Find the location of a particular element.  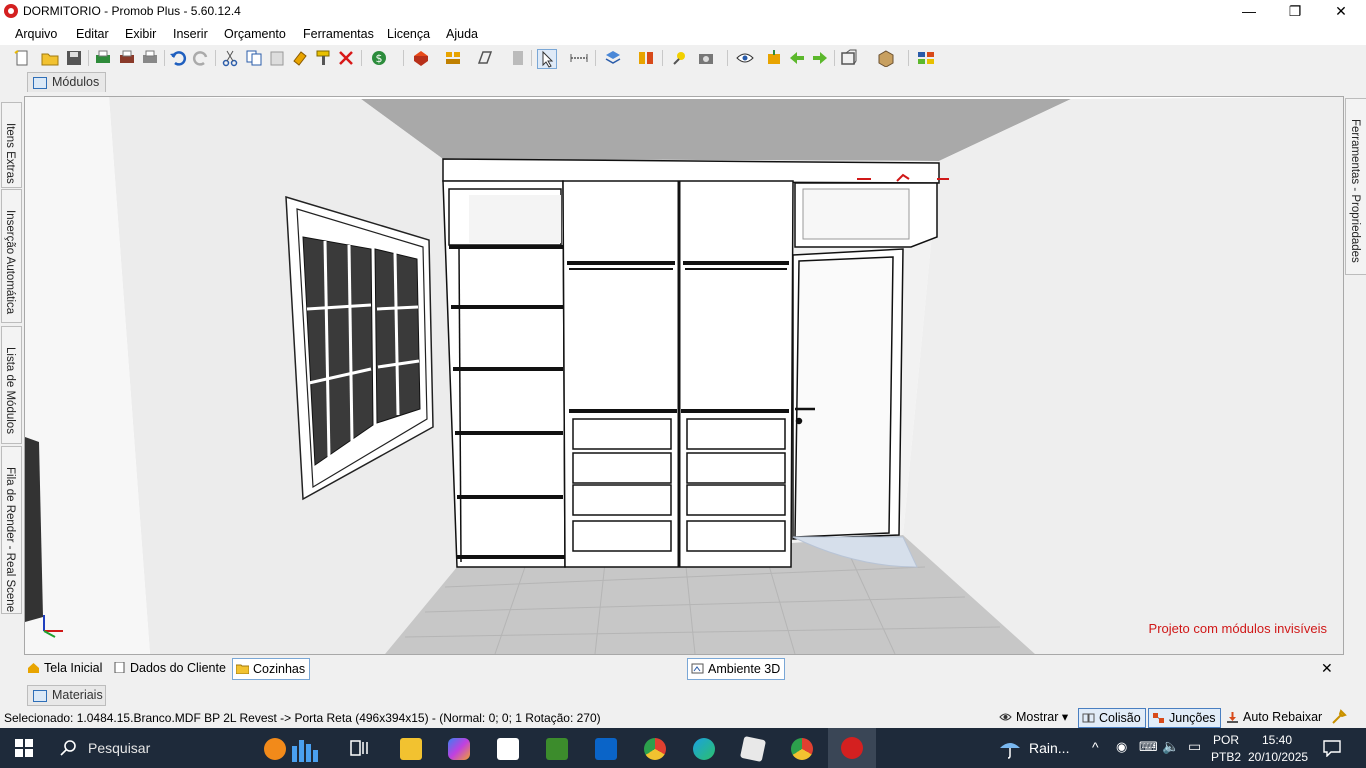

promob-taskbar-button is located at coordinates (852, 748).